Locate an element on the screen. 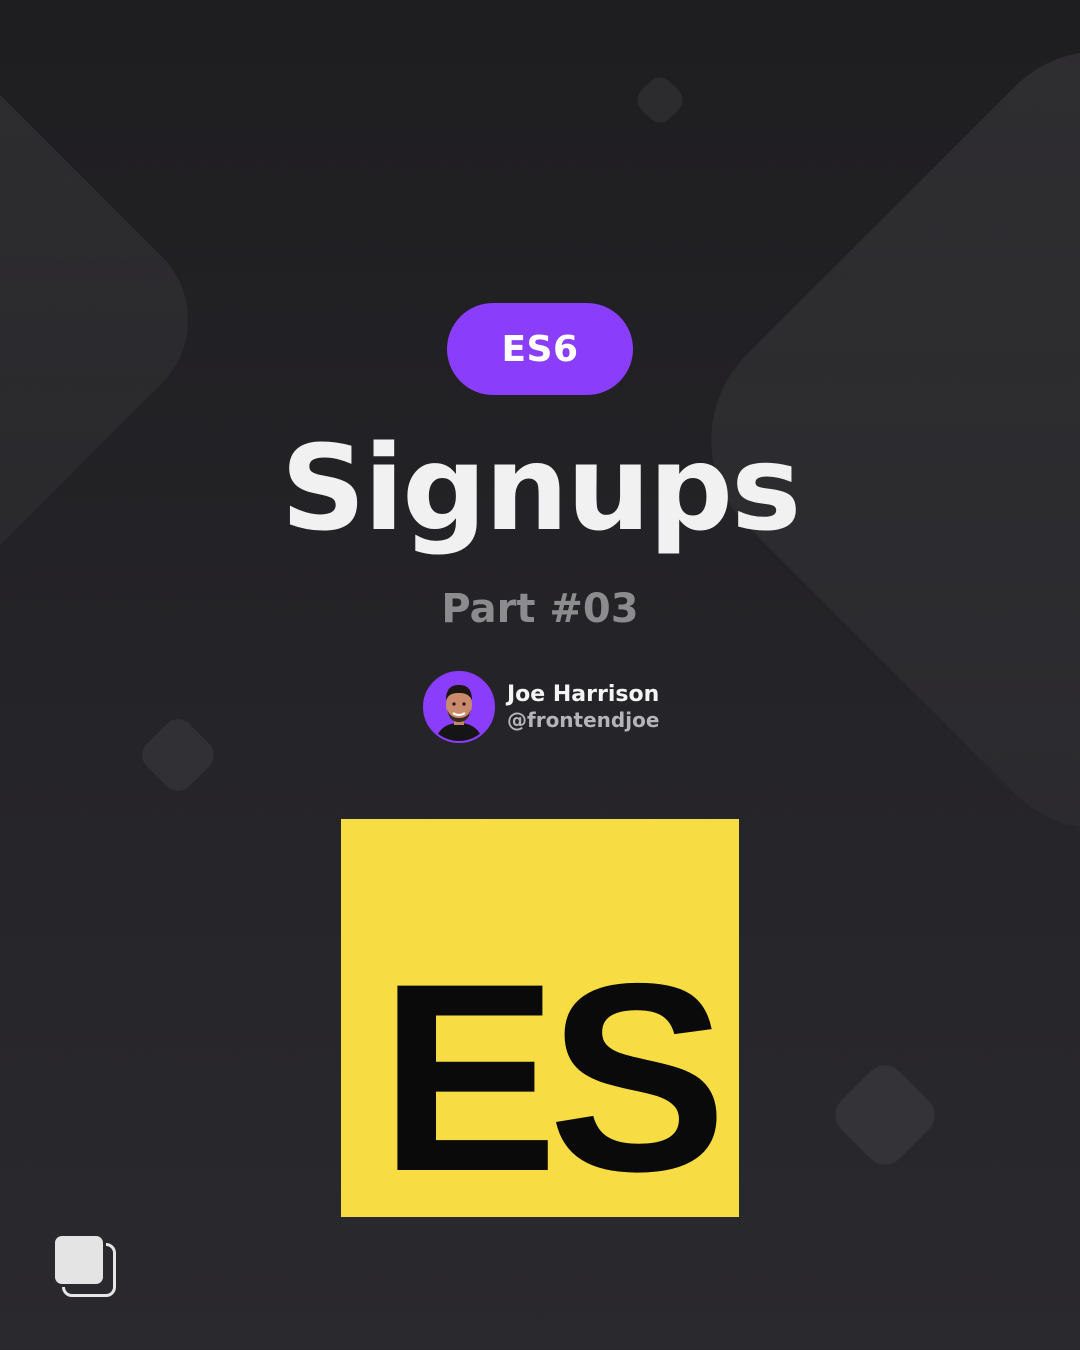  author-info: Joe Harrison @frontendjoe is located at coordinates (583, 707).